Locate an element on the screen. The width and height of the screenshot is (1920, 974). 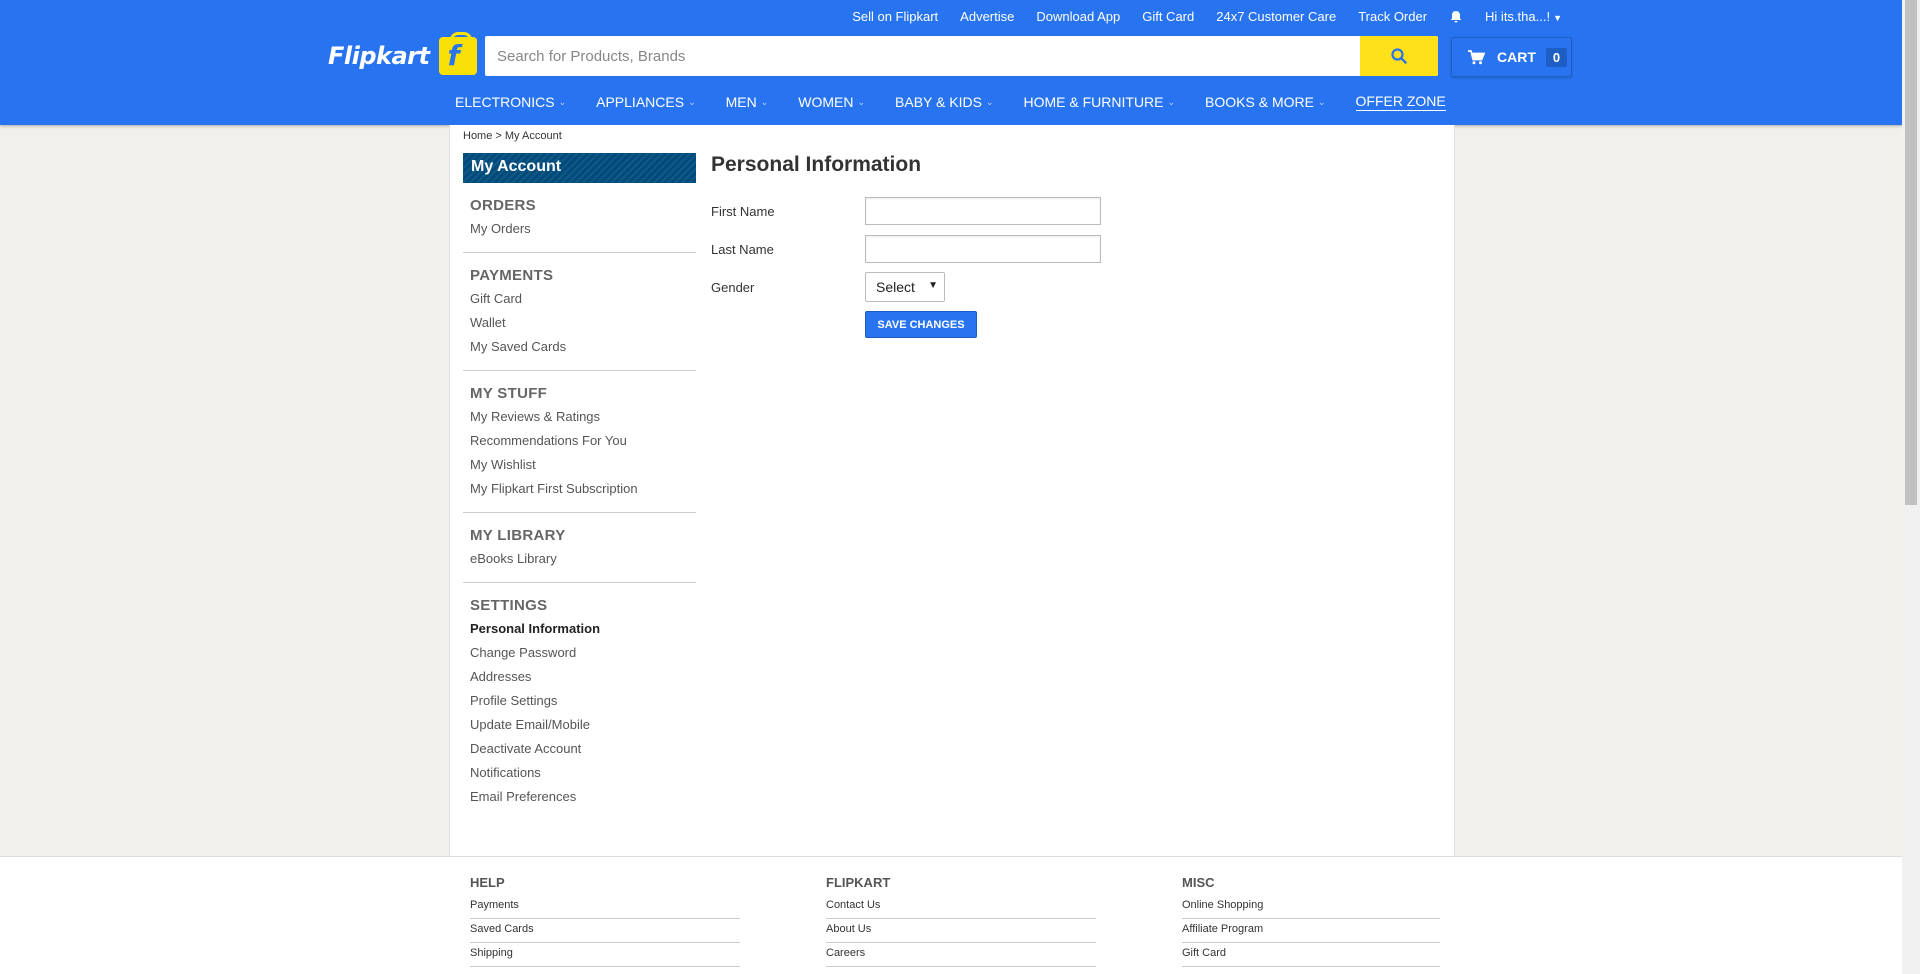
last-name-row: Last Name is located at coordinates (906, 249).